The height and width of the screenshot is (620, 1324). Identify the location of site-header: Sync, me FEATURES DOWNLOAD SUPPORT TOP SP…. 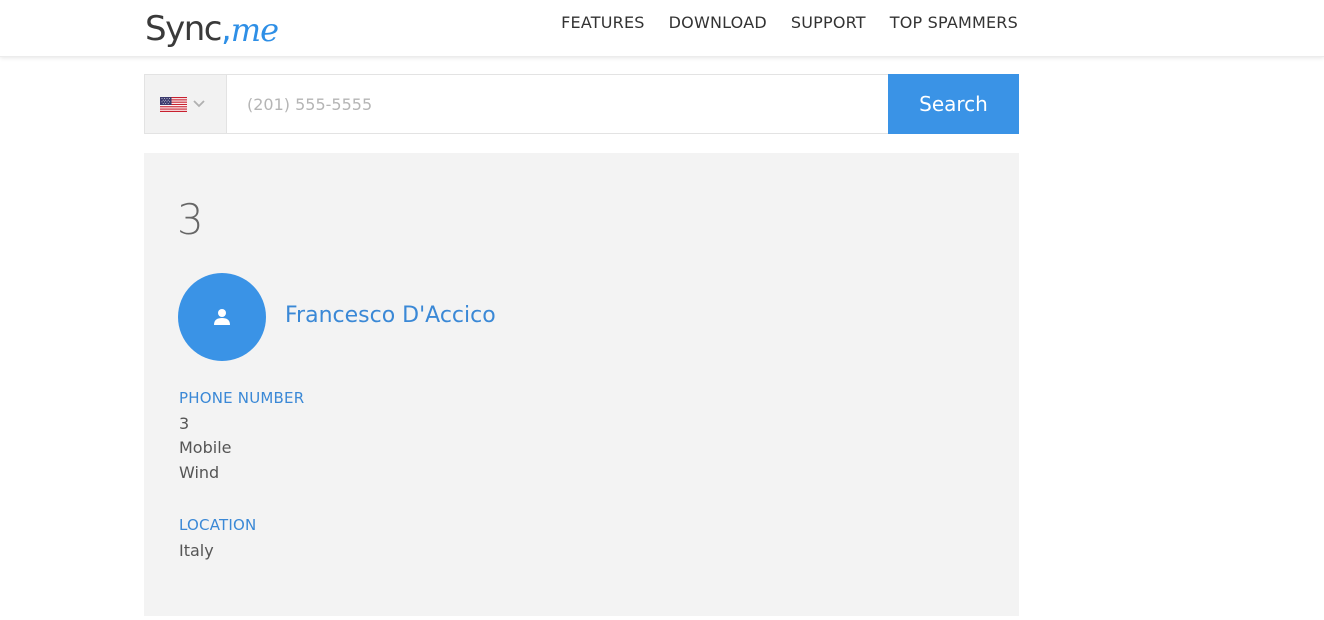
(662, 28).